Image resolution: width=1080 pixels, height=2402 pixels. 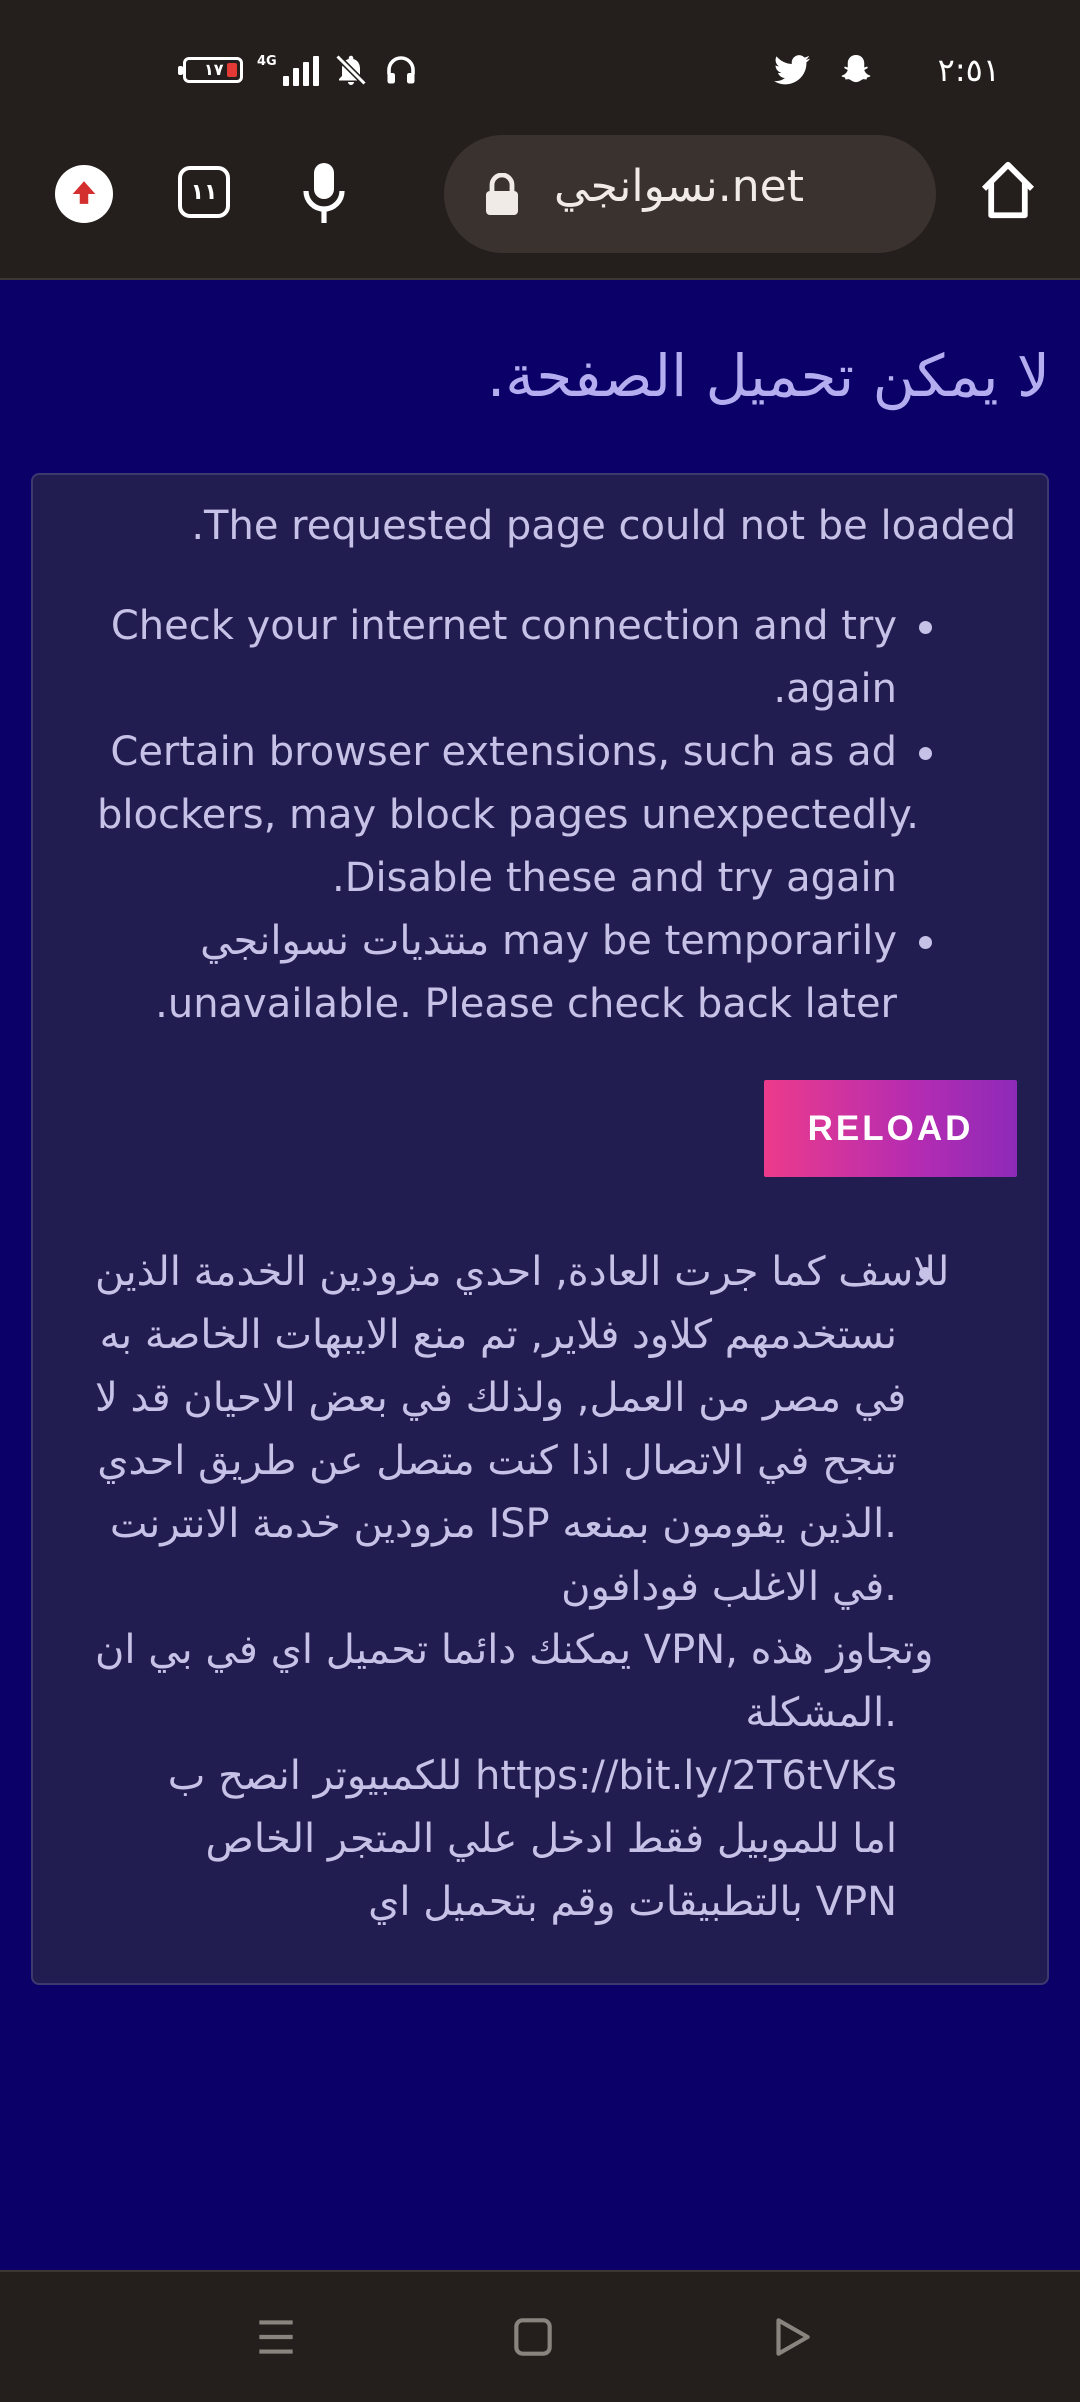 What do you see at coordinates (540, 65) in the screenshot?
I see `status-bar: ١٧ 4G ٢:٥١` at bounding box center [540, 65].